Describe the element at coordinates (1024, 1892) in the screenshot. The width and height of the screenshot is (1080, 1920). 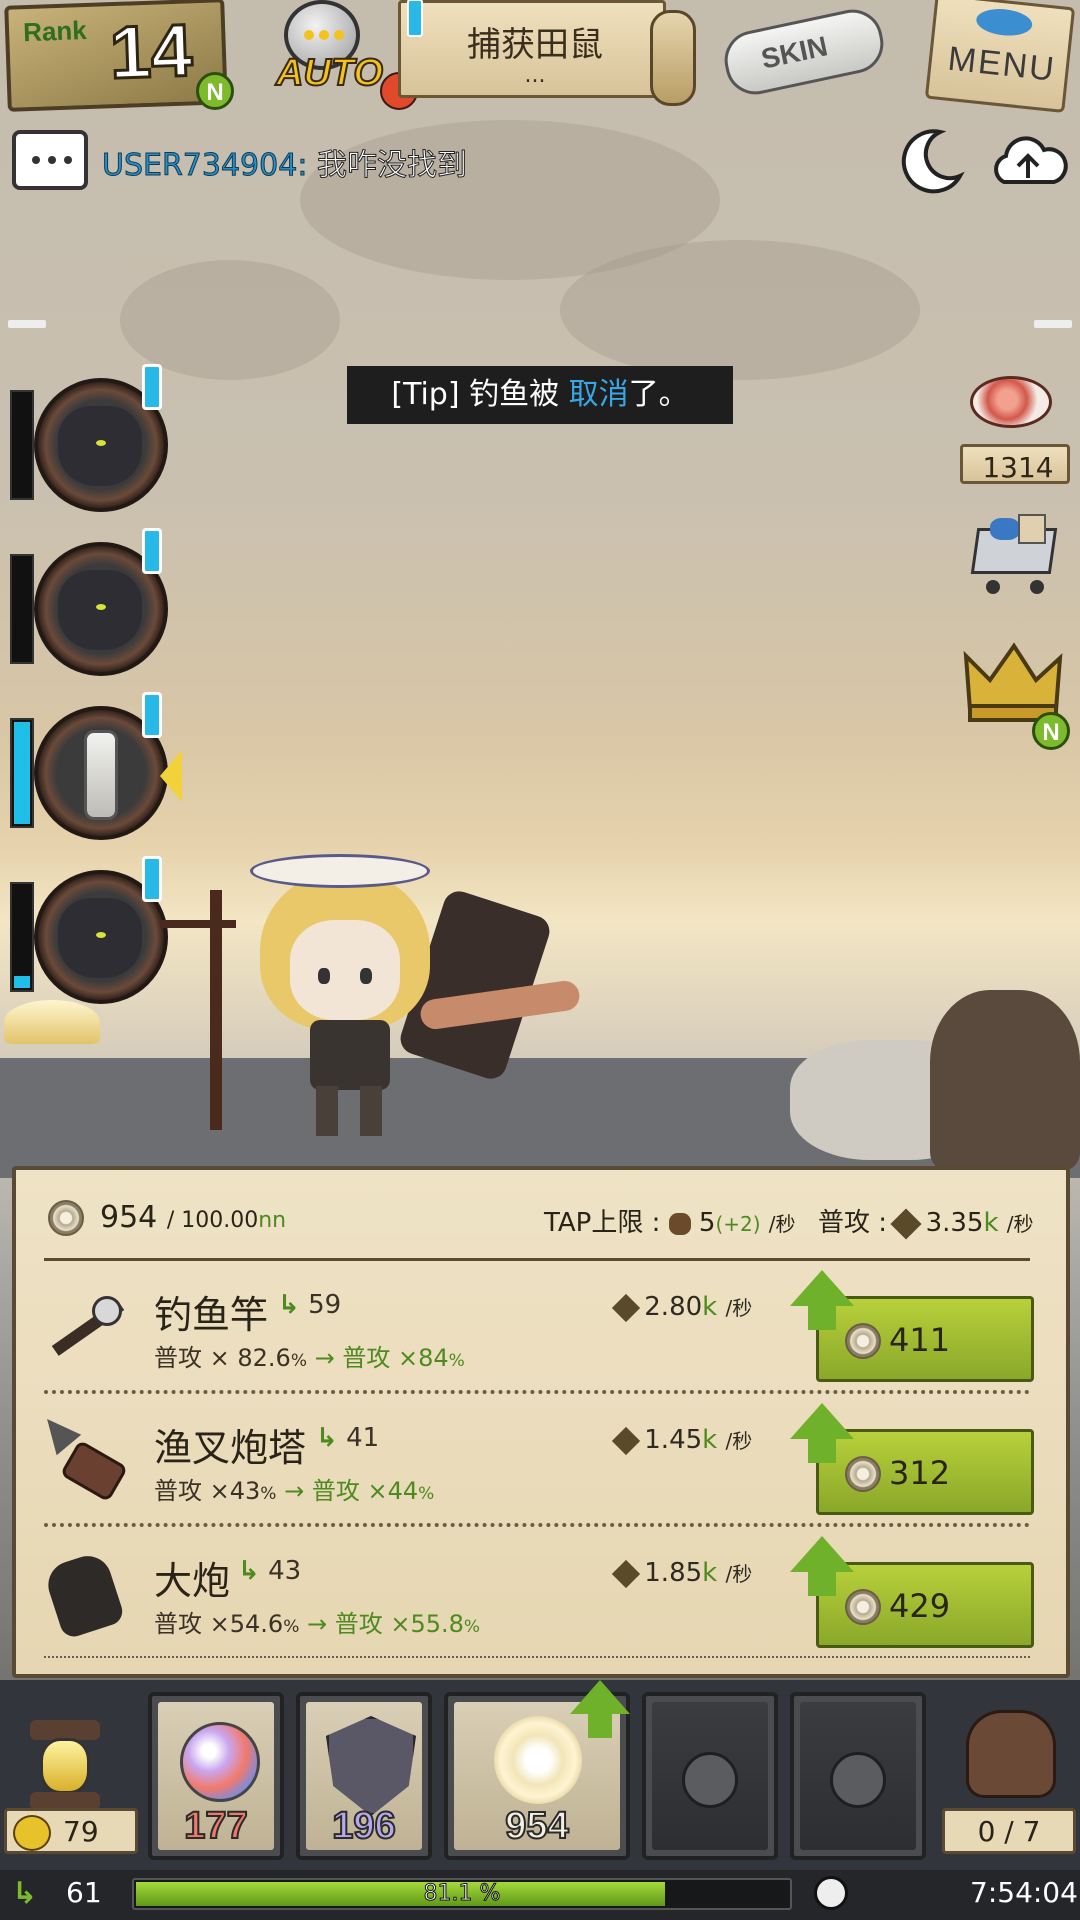
I see `clock-time: 7:54:04` at that location.